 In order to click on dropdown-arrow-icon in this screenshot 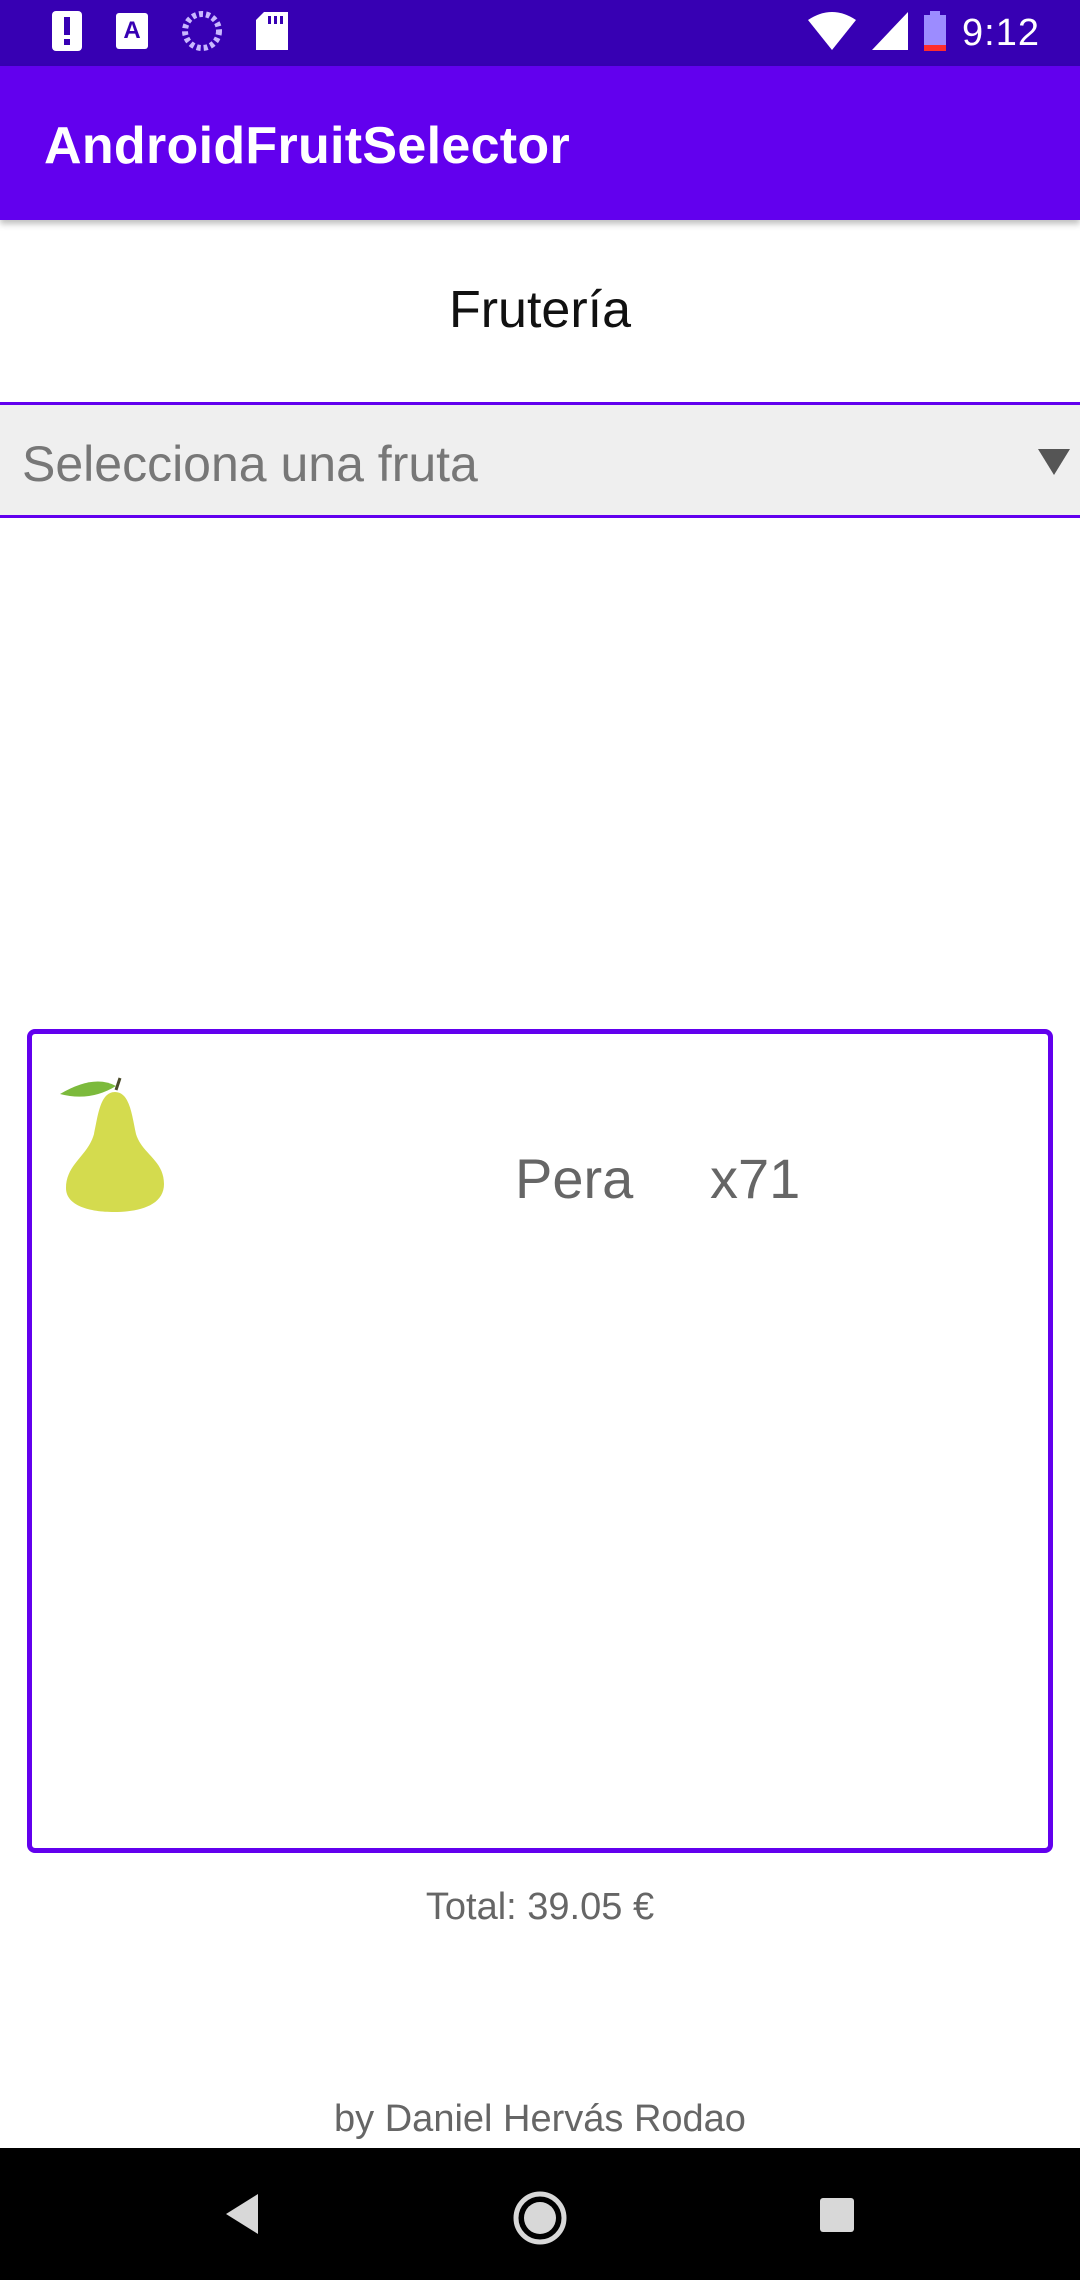, I will do `click(1054, 462)`.